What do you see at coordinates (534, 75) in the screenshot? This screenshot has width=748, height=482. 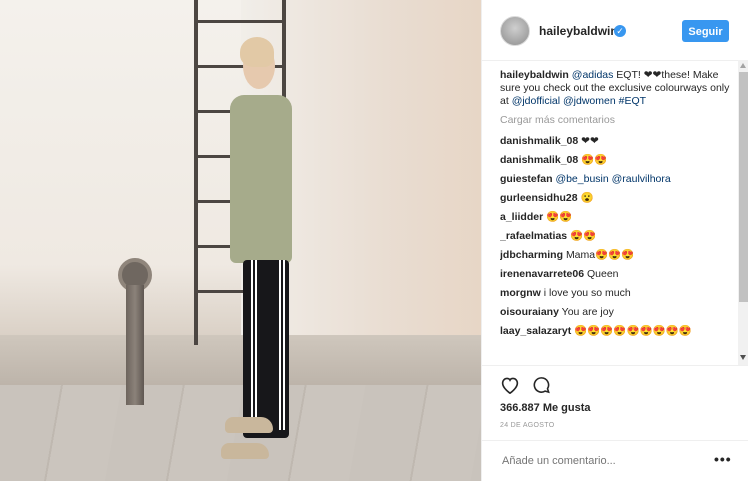 I see `caption-username: haileybaldwin` at bounding box center [534, 75].